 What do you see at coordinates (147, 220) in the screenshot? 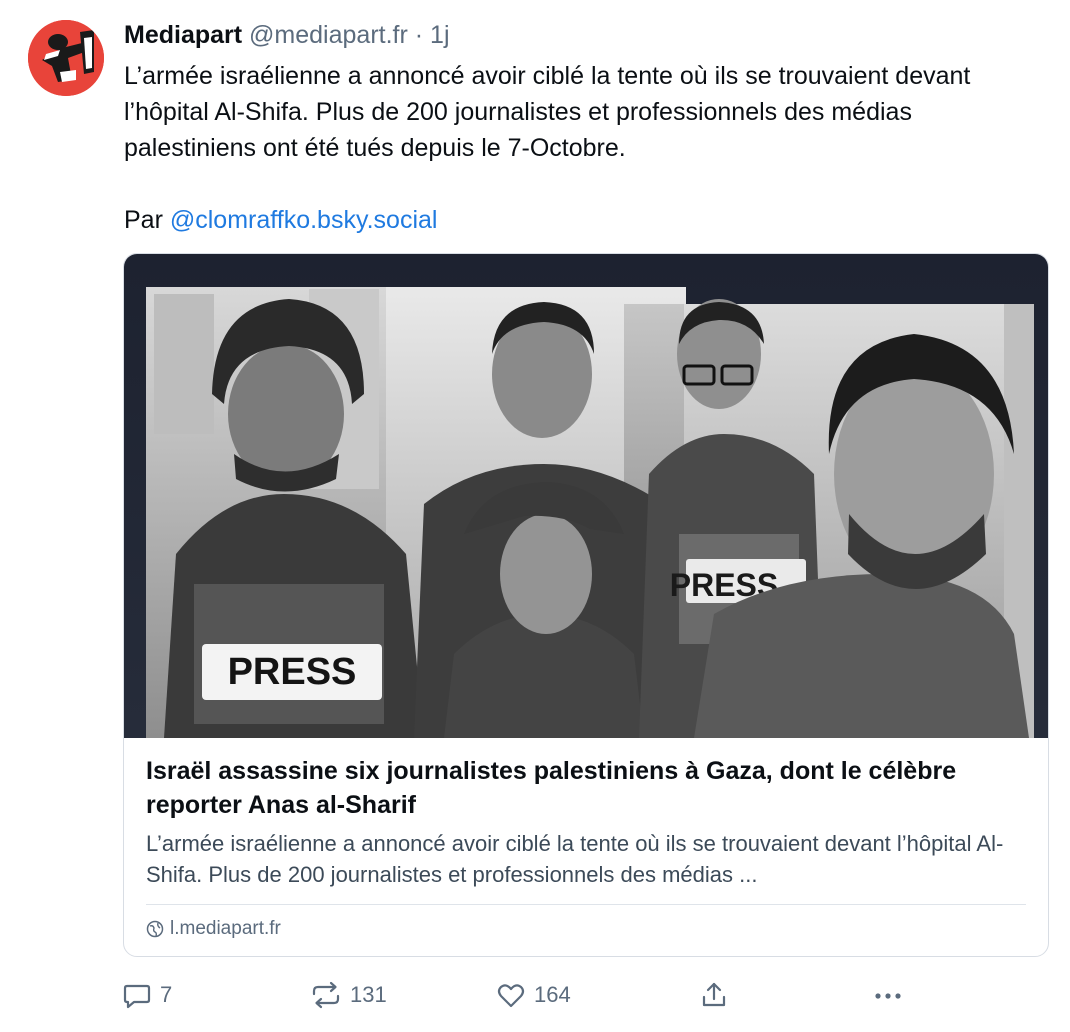
I see `by-prefix: Par` at bounding box center [147, 220].